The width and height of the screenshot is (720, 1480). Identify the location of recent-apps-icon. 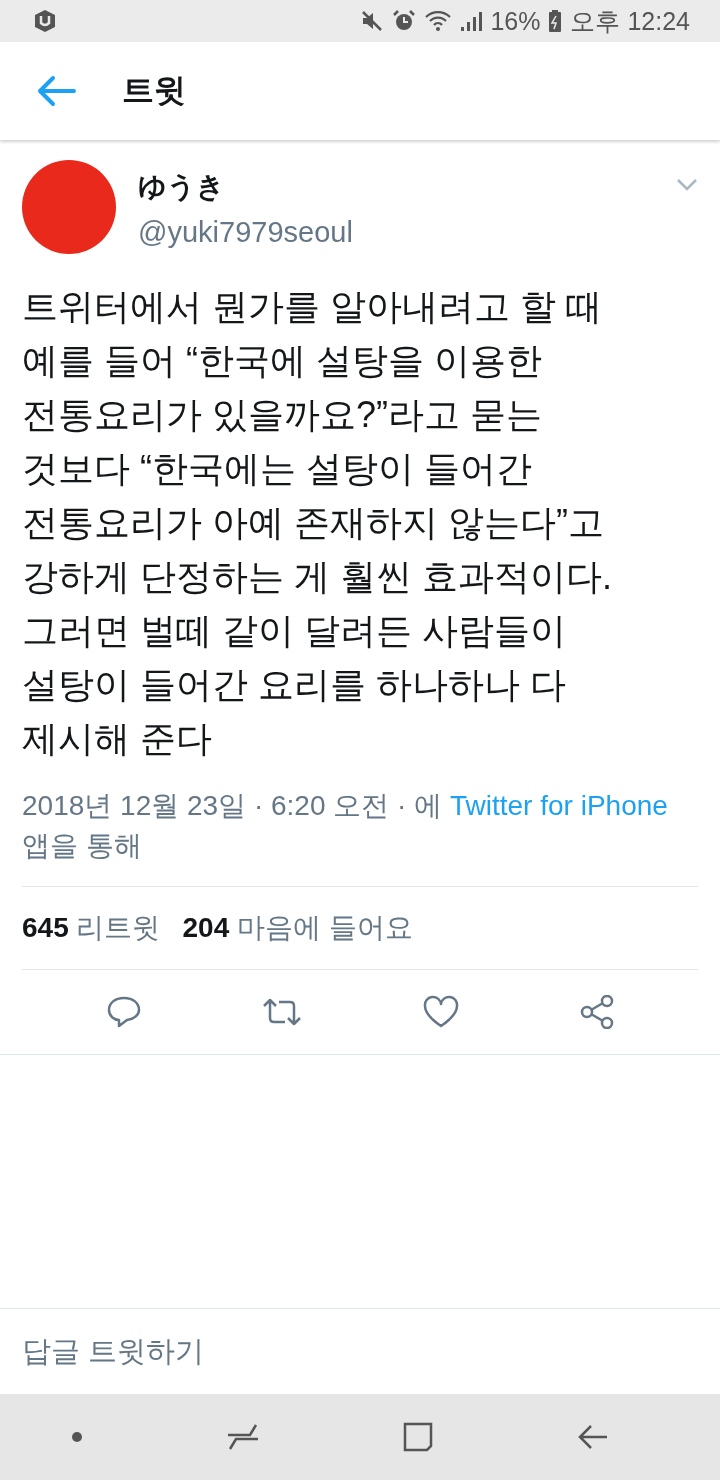
(242, 1437).